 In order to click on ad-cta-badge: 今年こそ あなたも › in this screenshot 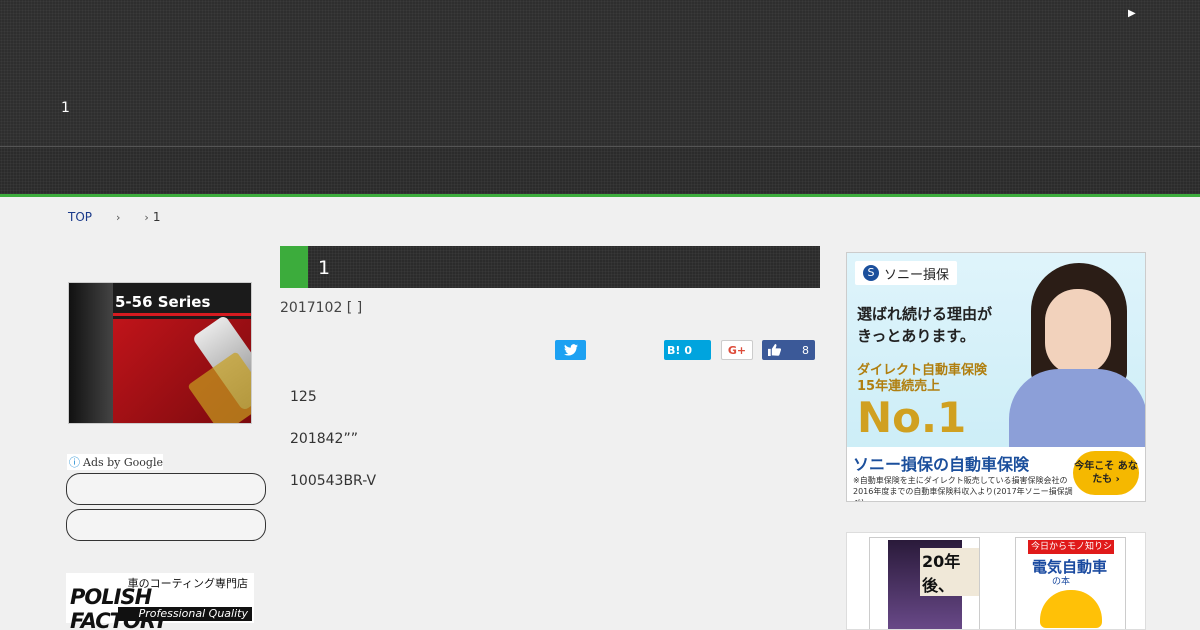, I will do `click(1106, 473)`.